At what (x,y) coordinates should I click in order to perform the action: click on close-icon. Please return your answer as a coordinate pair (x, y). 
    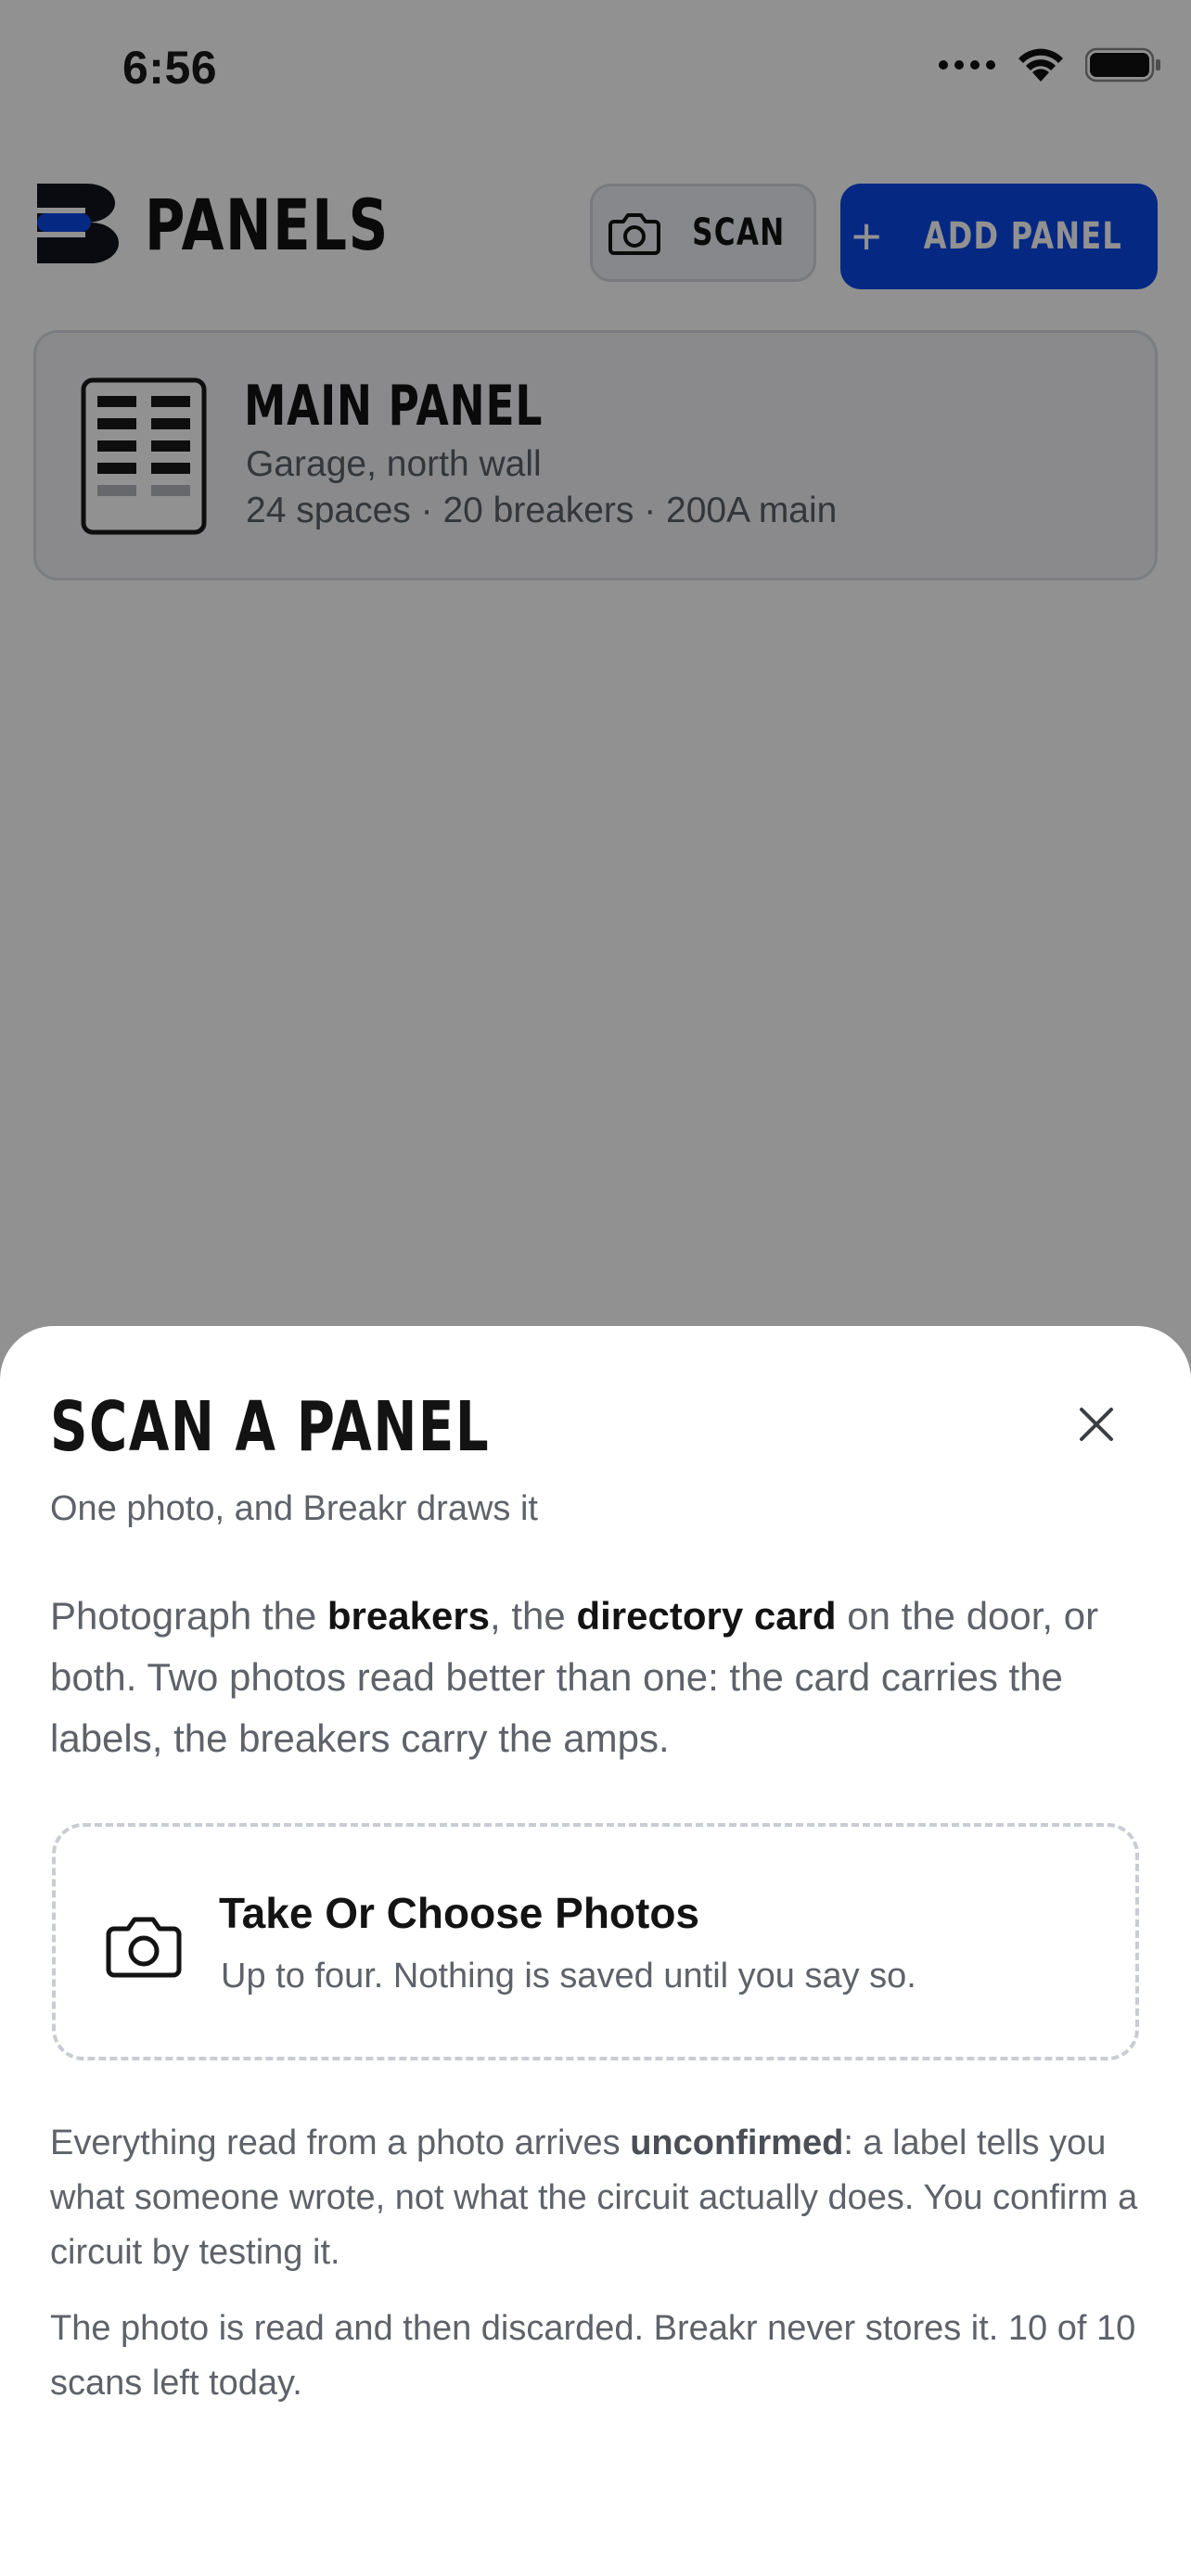
    Looking at the image, I should click on (1096, 1424).